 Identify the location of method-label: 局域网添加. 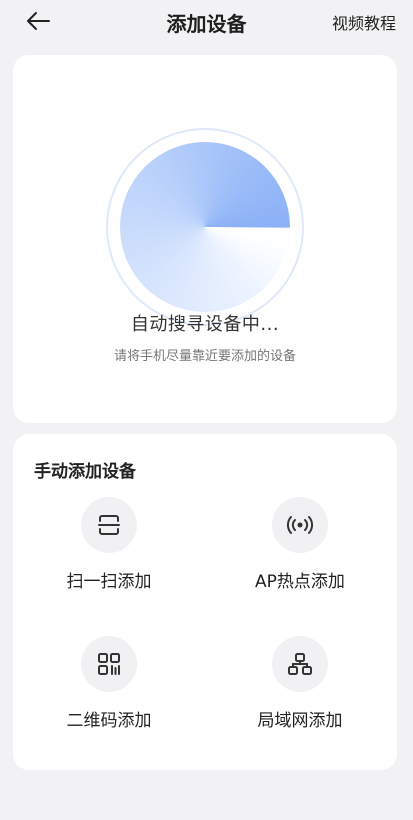
(300, 721).